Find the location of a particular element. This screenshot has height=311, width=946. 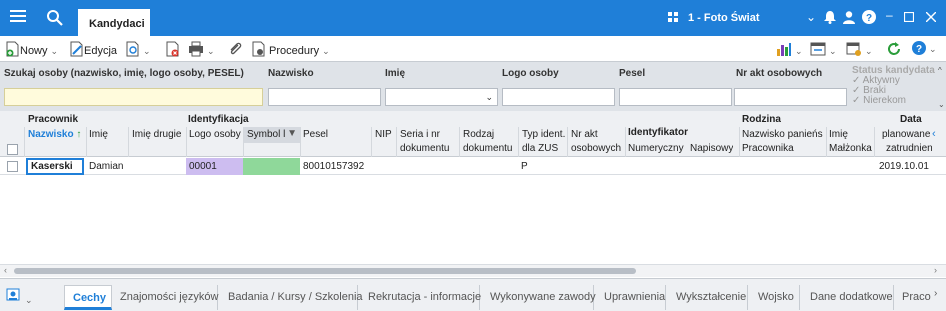

column-seria: Seria i nr is located at coordinates (420, 134).